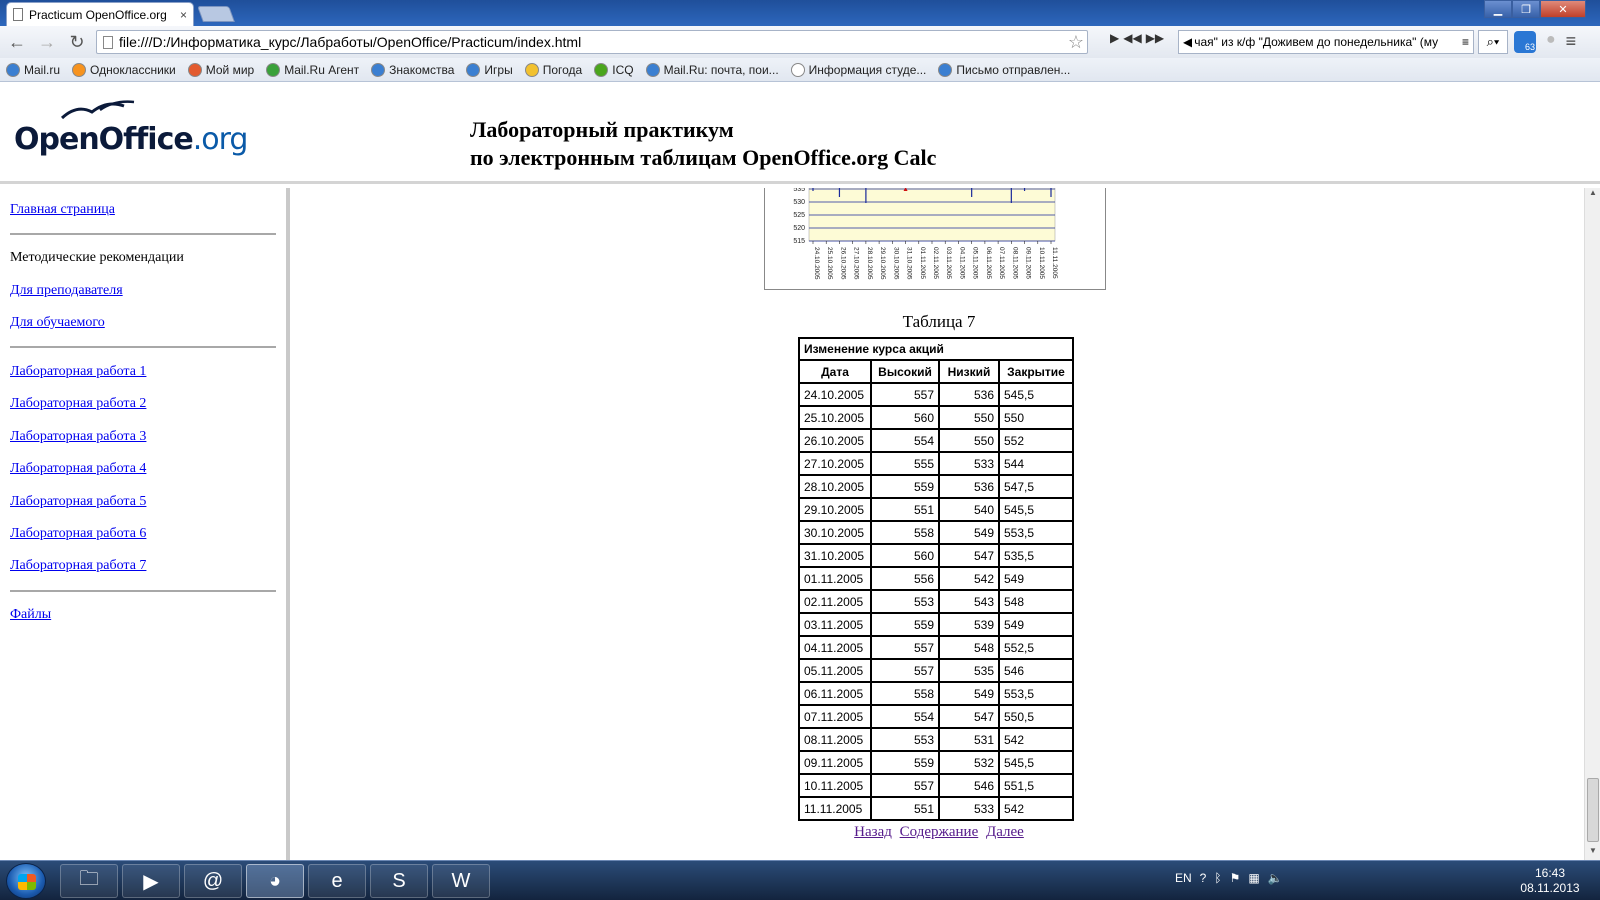 The width and height of the screenshot is (1600, 900). Describe the element at coordinates (1041, 263) in the screenshot. I see `x-tick-label: 10.11.2005` at that location.